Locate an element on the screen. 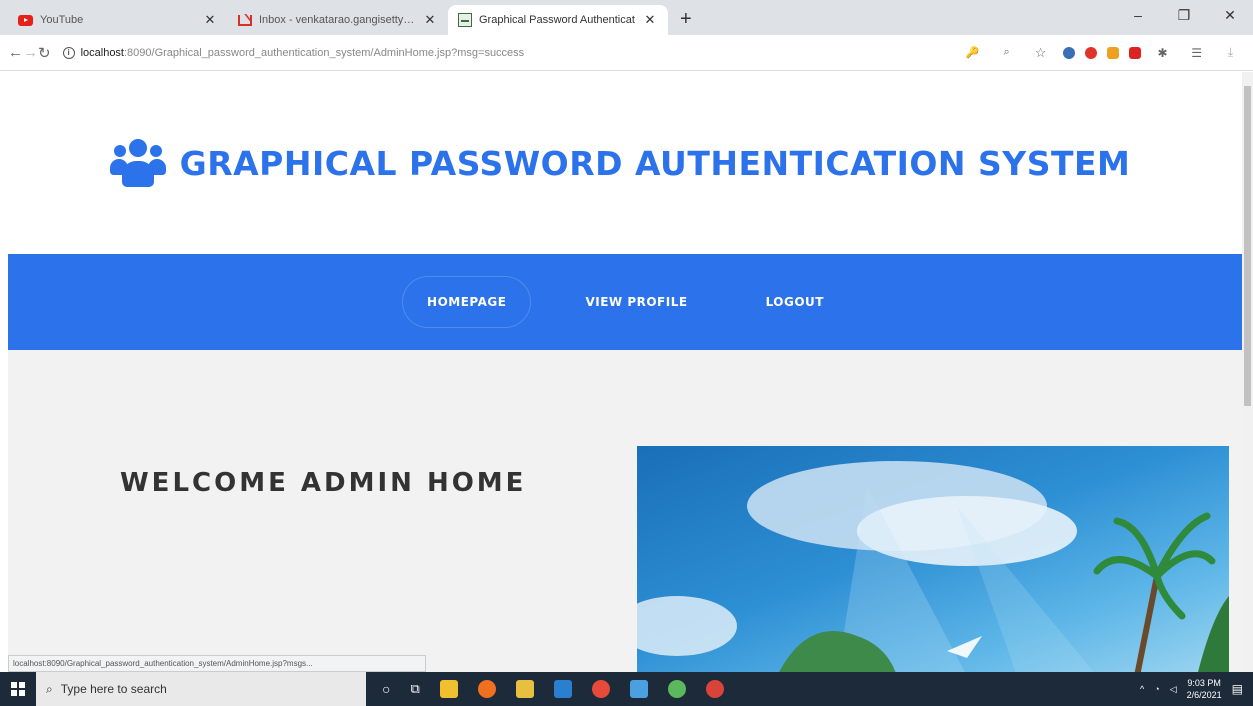 This screenshot has width=1253, height=706. new-tab-icon: + is located at coordinates (686, 20).